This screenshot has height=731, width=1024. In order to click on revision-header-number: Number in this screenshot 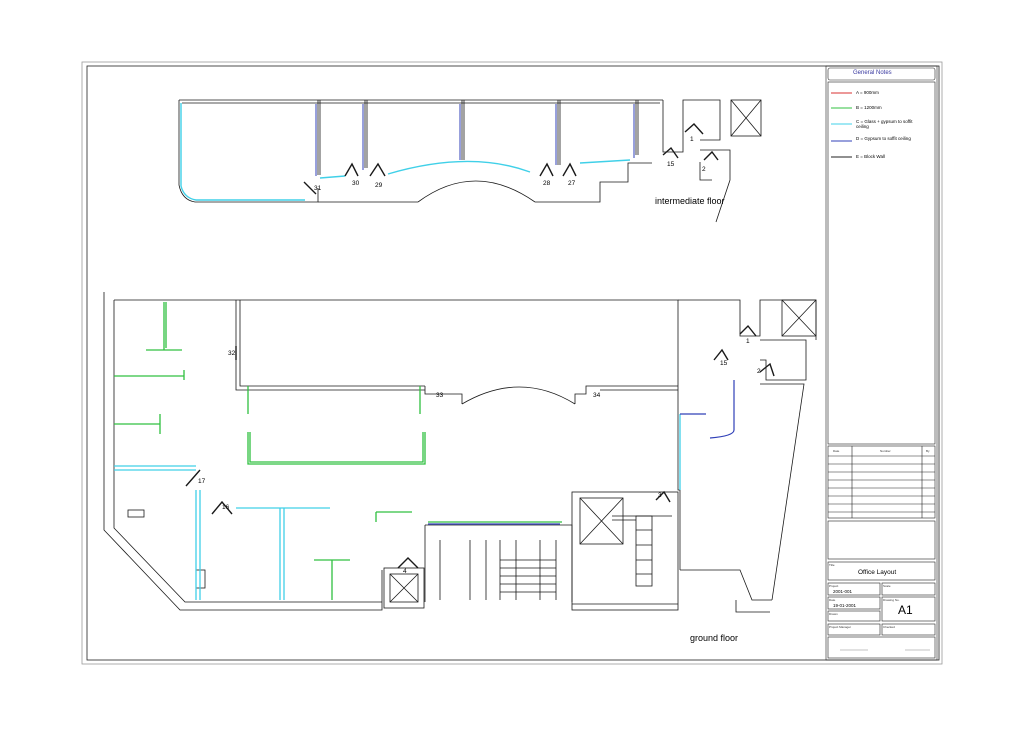, I will do `click(885, 451)`.